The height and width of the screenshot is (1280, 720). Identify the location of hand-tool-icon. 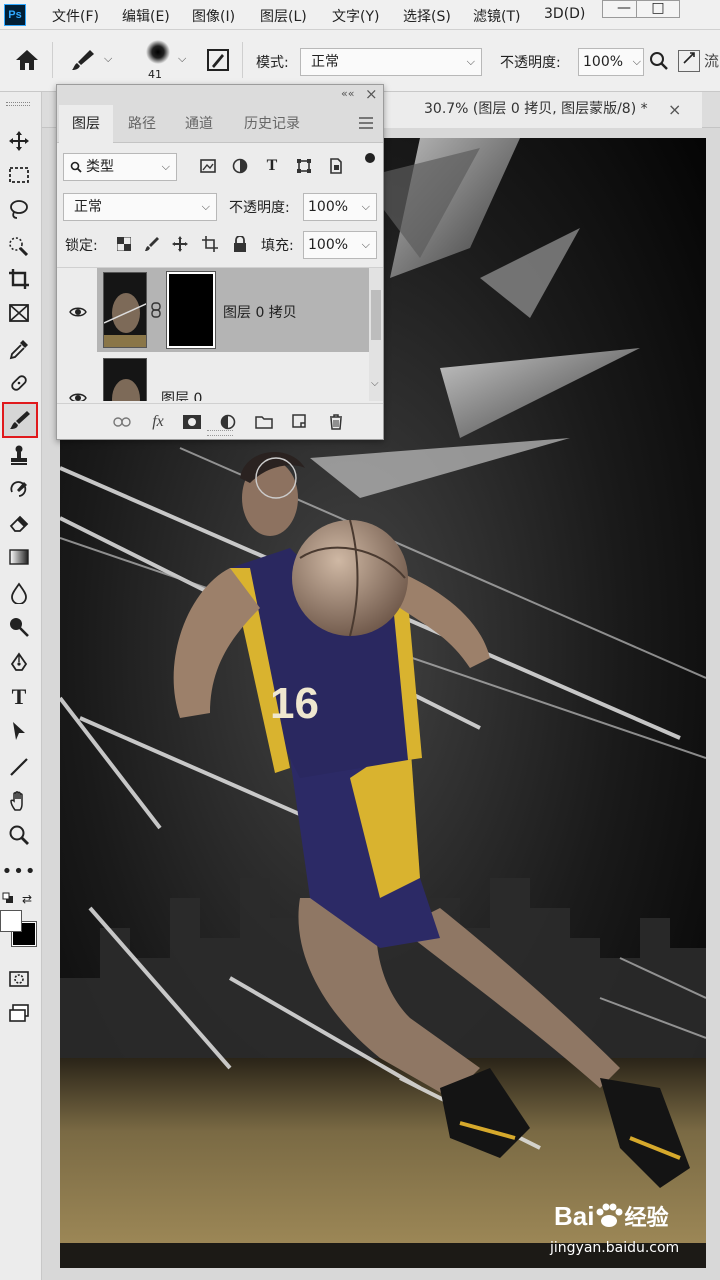
(19, 801).